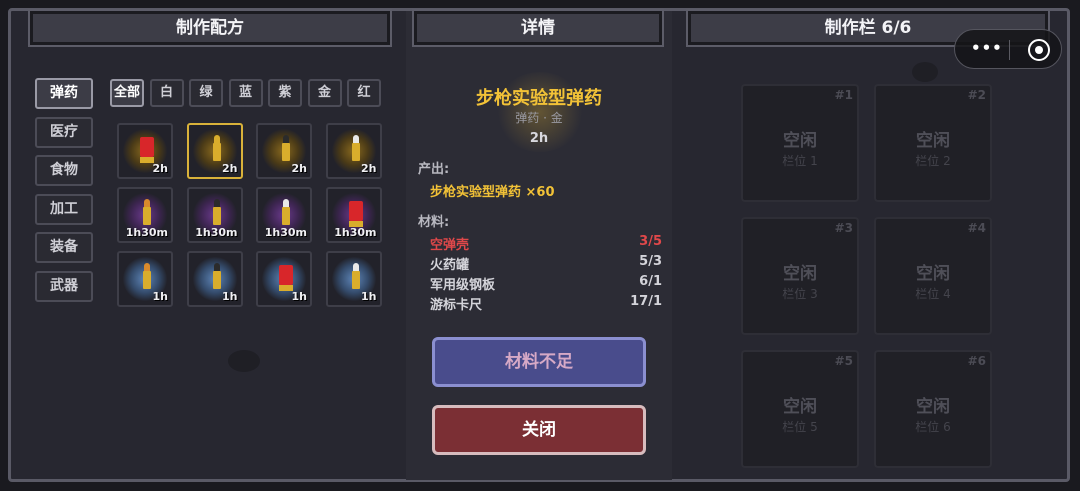  I want to click on rarity-filter: 紫, so click(285, 93).